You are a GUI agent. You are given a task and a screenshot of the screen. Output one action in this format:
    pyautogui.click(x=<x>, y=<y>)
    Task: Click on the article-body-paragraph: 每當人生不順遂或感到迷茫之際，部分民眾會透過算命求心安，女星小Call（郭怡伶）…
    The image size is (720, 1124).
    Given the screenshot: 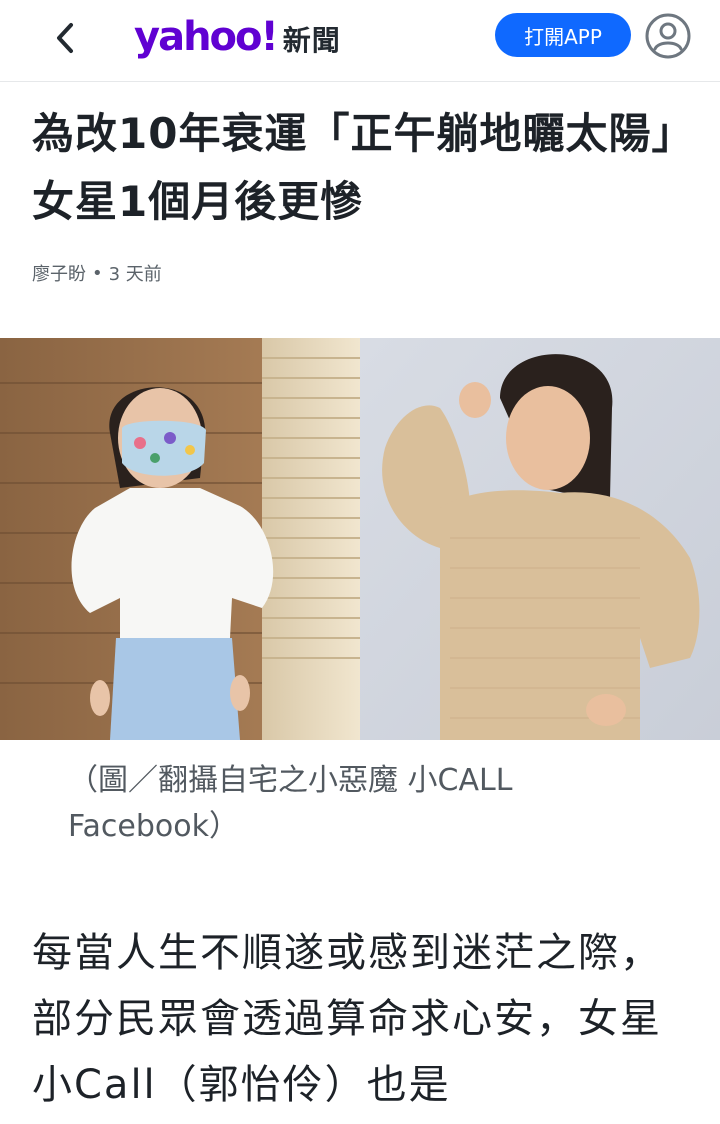 What is the action you would take?
    pyautogui.click(x=347, y=1019)
    